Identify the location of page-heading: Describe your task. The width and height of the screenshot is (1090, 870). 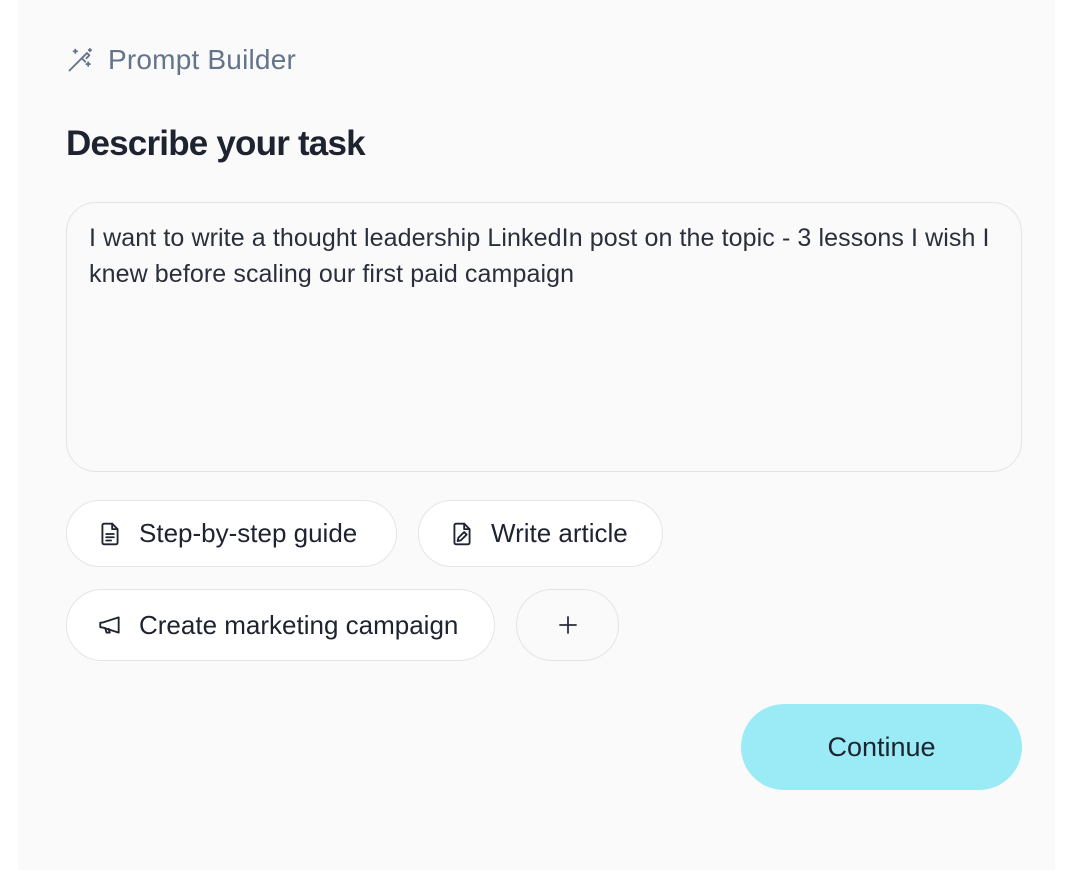
(216, 143).